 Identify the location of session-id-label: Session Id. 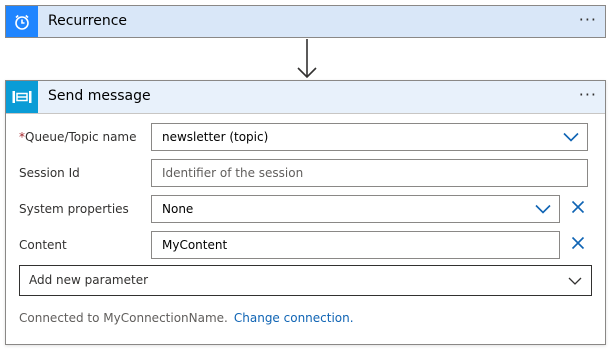
(49, 173).